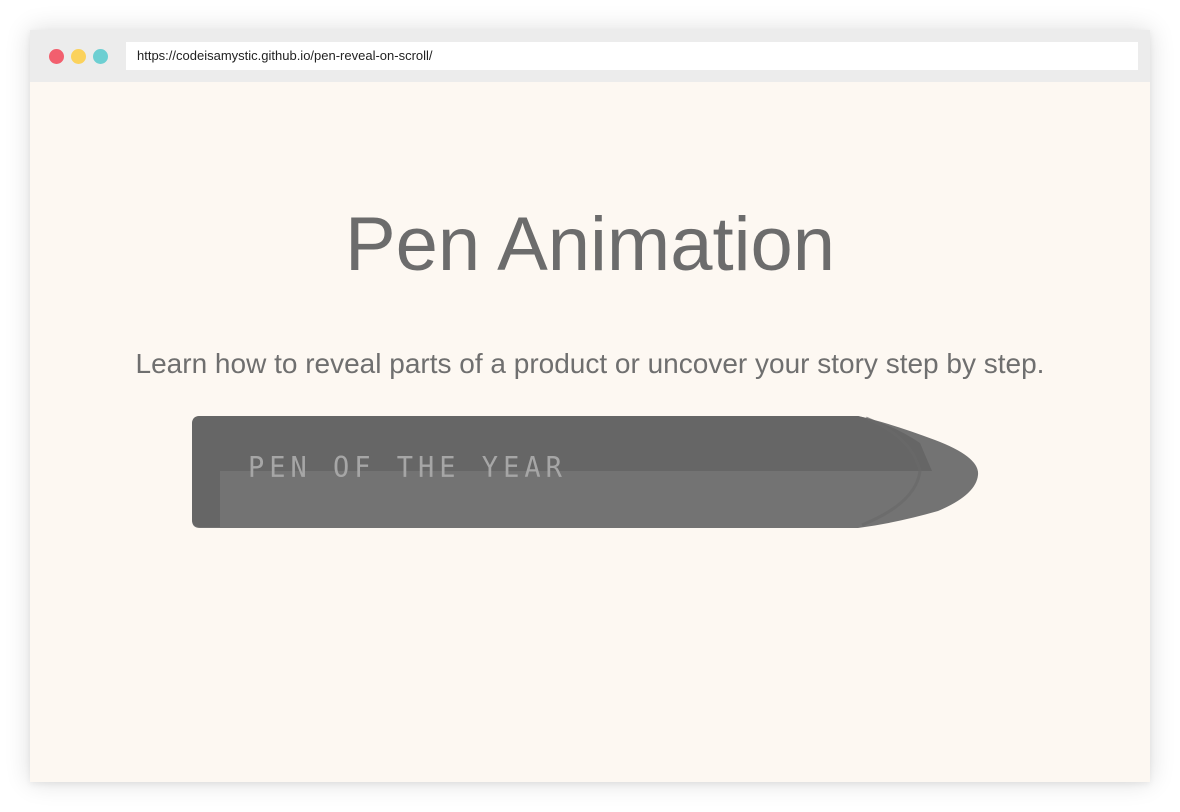 The height and width of the screenshot is (812, 1180). What do you see at coordinates (56, 56) in the screenshot?
I see `close-window-button` at bounding box center [56, 56].